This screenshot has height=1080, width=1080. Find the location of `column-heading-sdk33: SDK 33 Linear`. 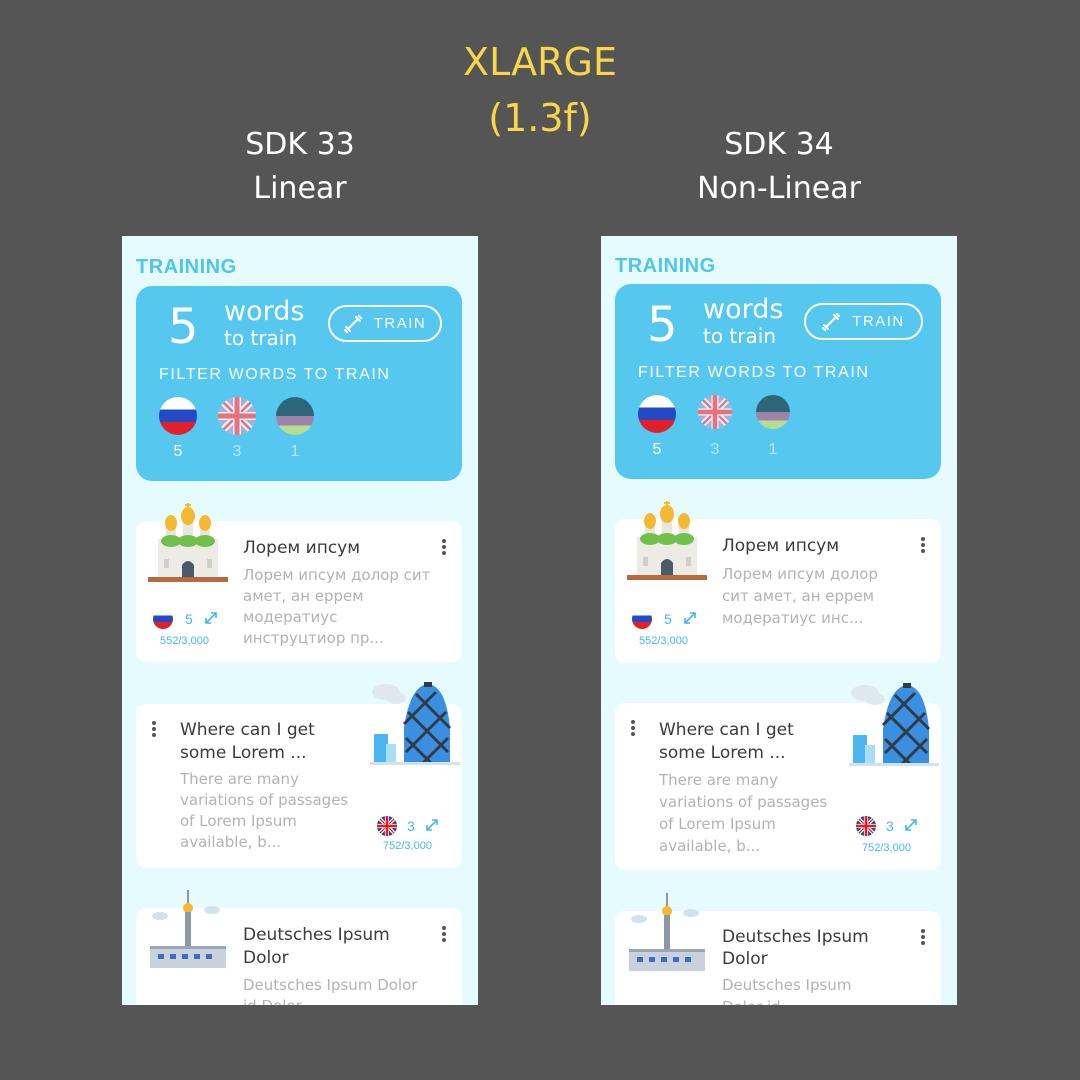

column-heading-sdk33: SDK 33 Linear is located at coordinates (300, 167).